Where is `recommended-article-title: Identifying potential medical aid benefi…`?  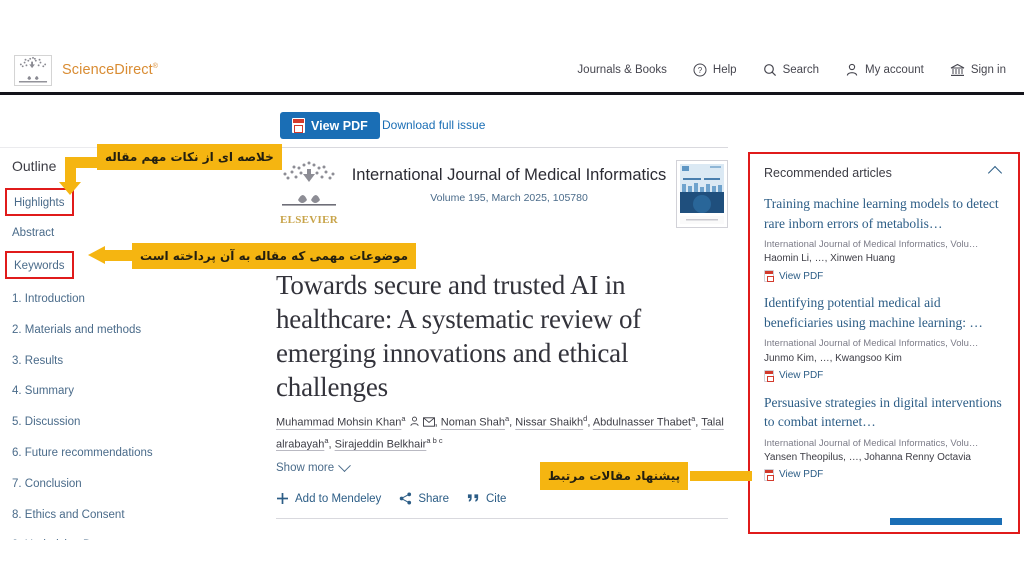
recommended-article-title: Identifying potential medical aid benefi… is located at coordinates (884, 312).